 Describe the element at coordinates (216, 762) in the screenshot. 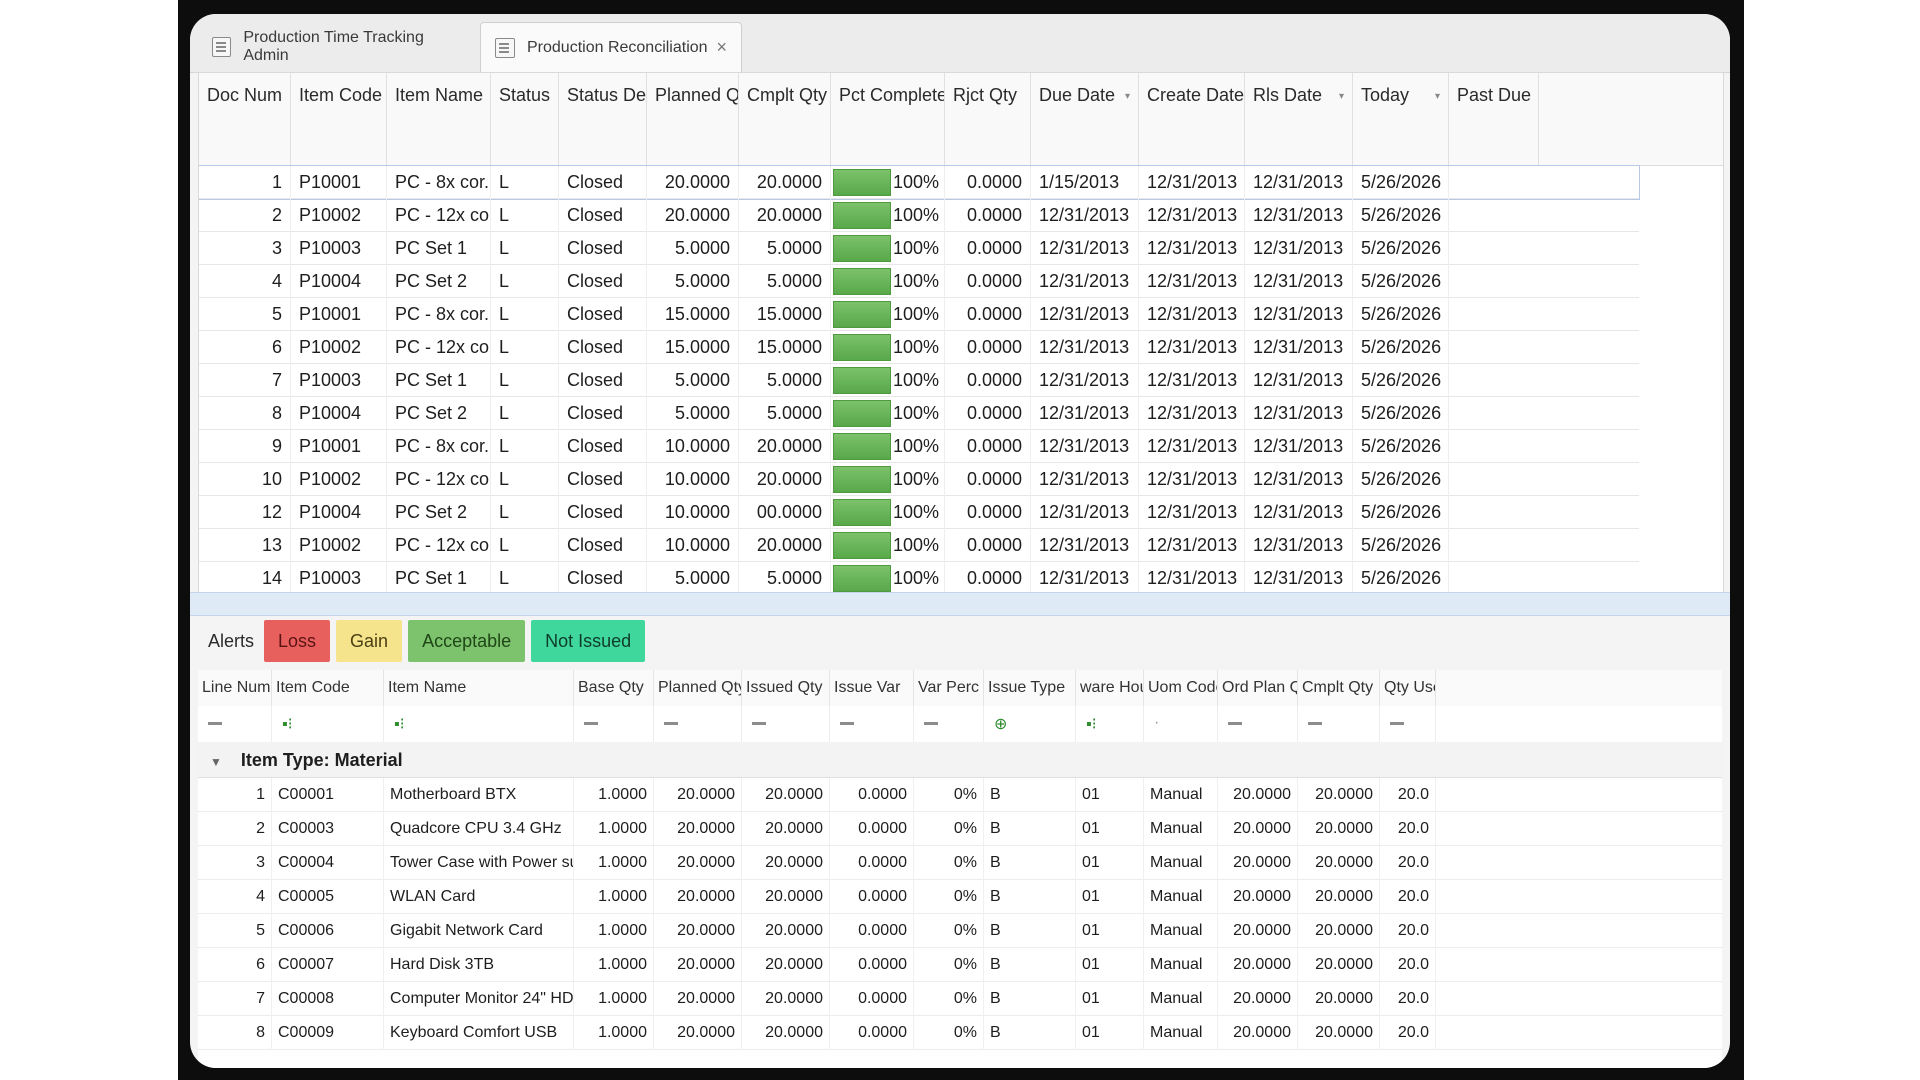

I see `chevron-down-icon: ▼` at that location.